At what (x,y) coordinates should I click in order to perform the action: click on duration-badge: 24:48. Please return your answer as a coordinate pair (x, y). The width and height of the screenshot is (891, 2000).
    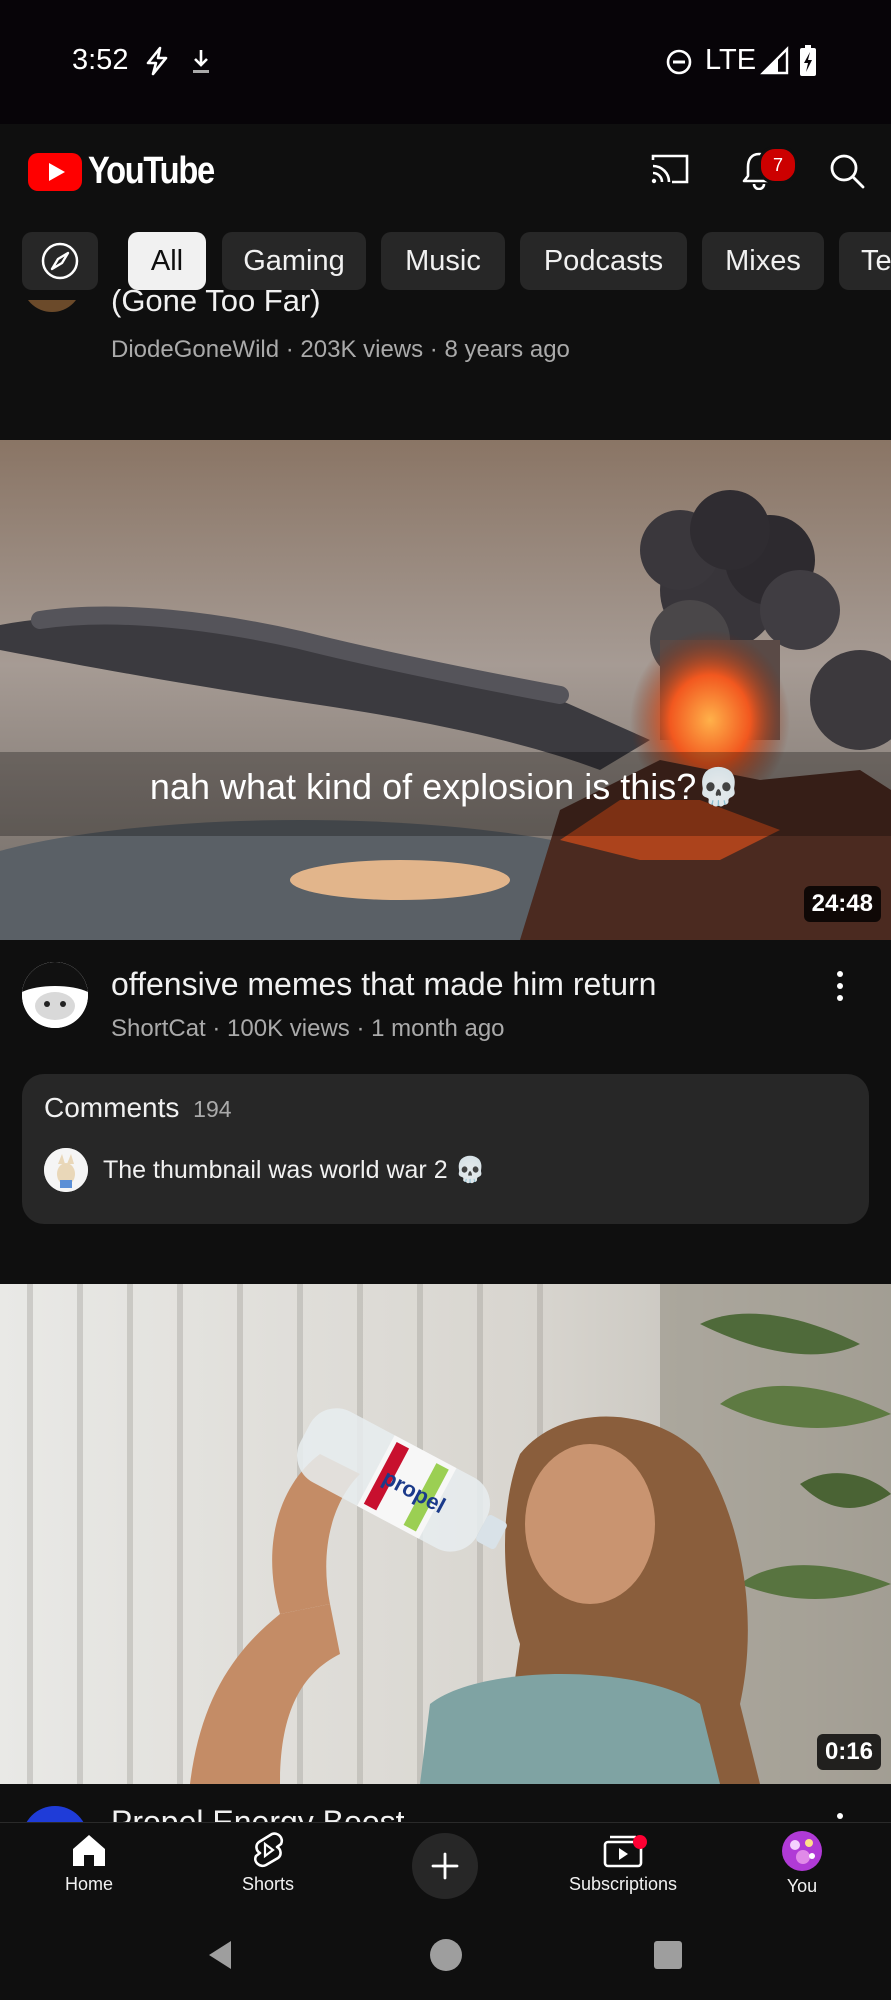
    Looking at the image, I should click on (842, 904).